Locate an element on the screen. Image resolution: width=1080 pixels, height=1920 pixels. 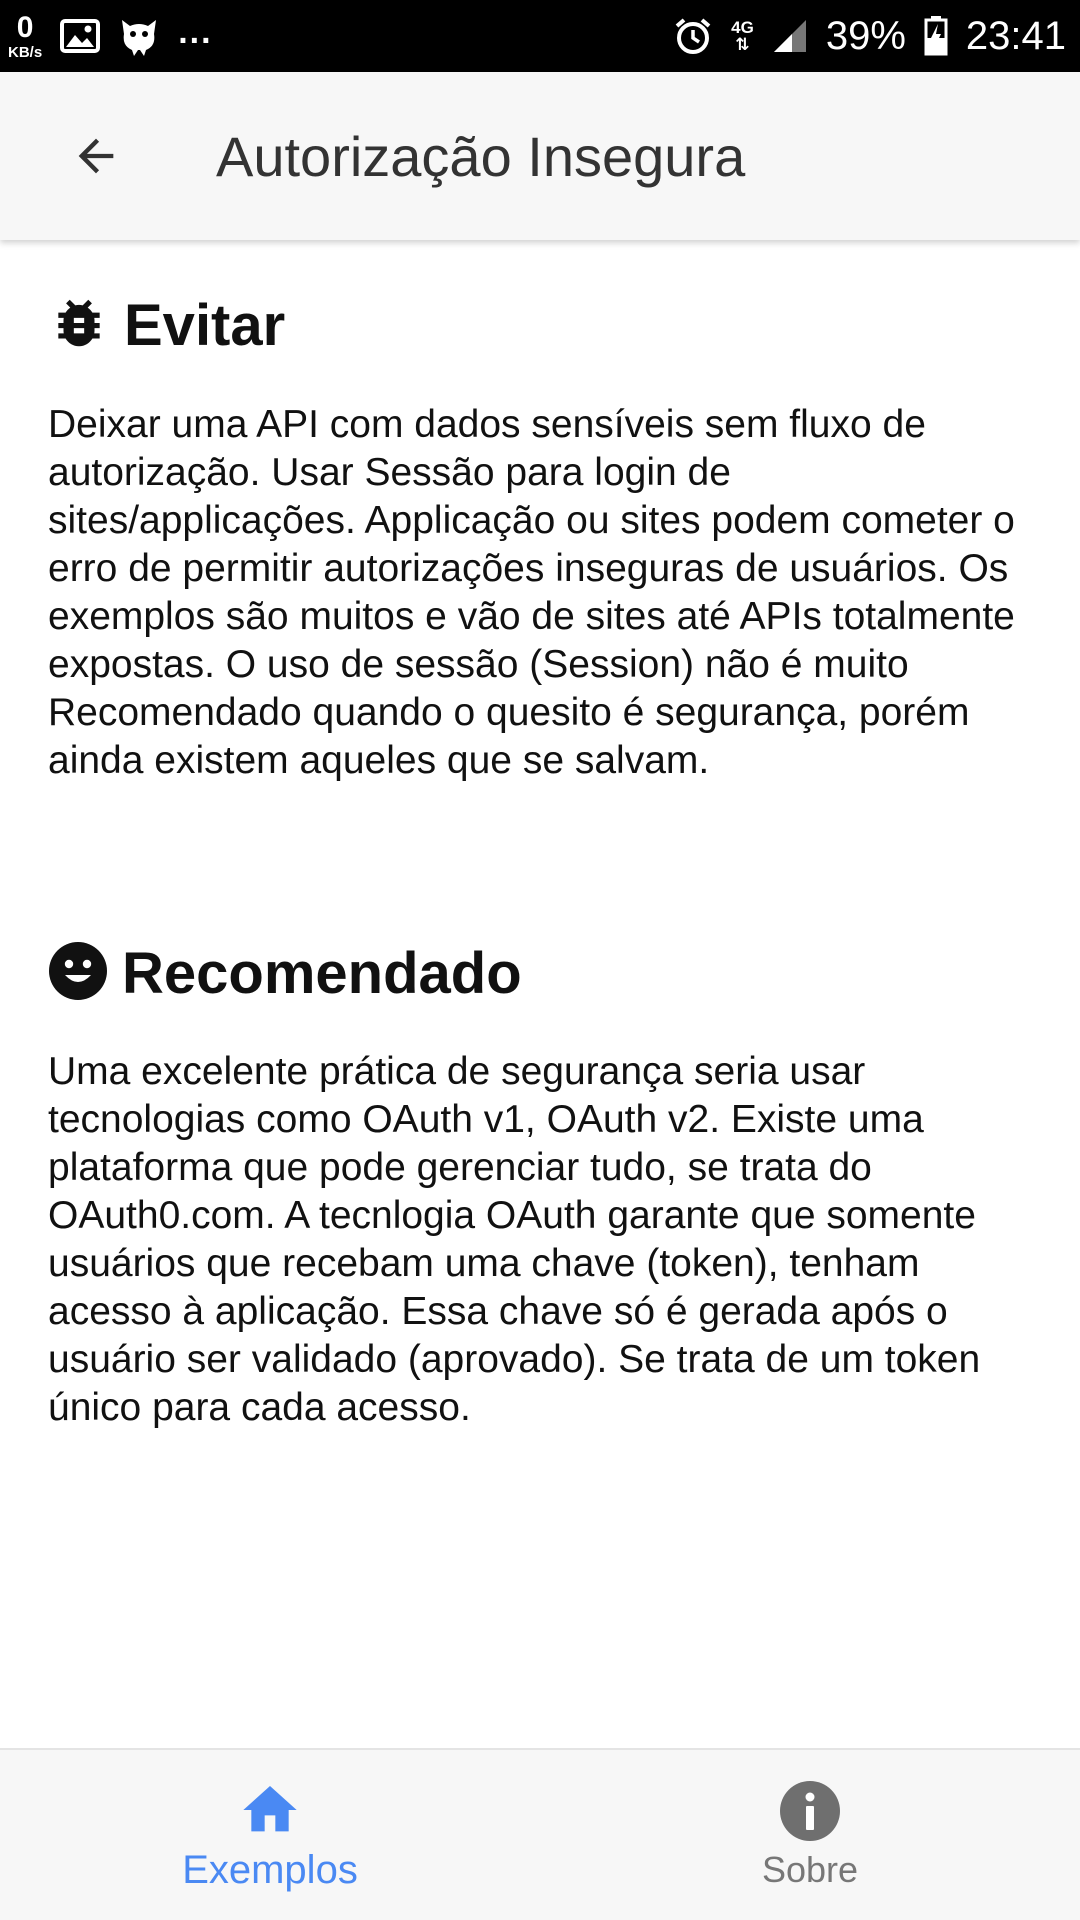
network-speed-unit: KB/s is located at coordinates (25, 52).